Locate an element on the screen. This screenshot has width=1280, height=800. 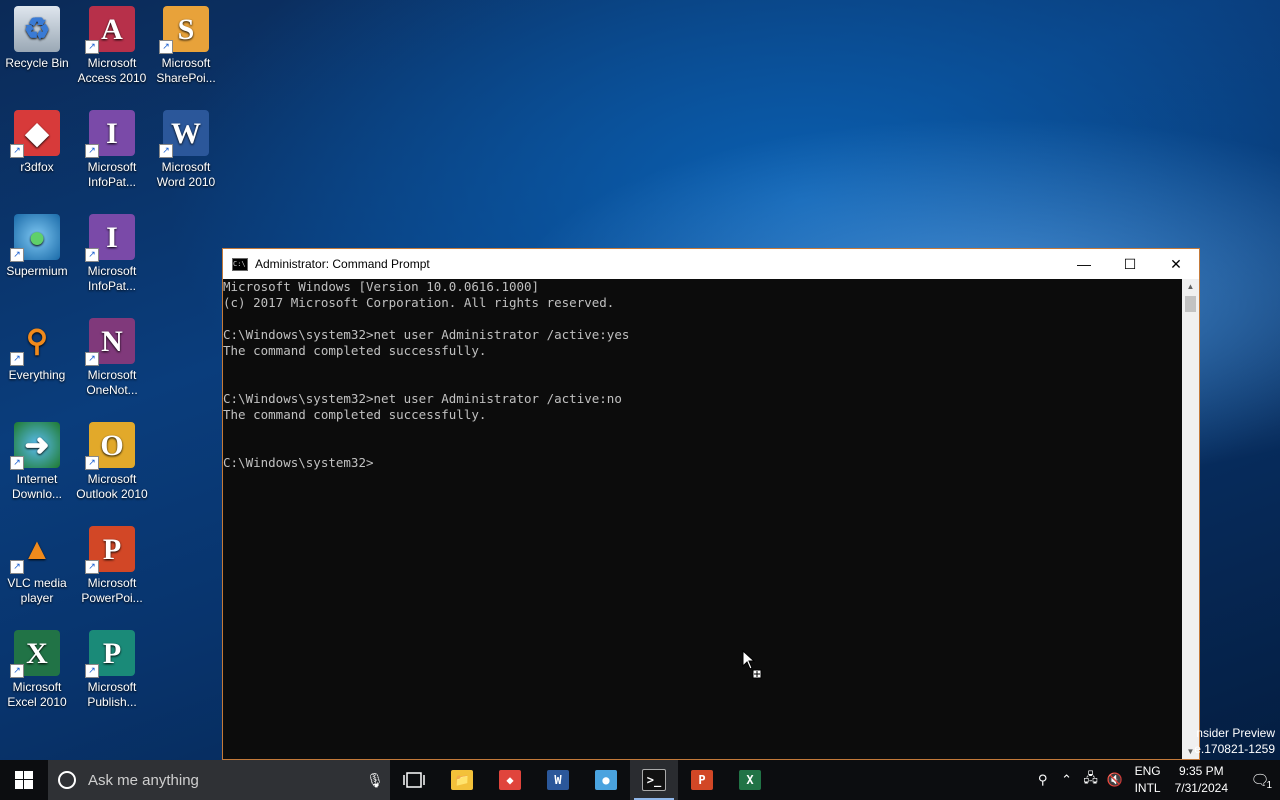
desktop-icon-label-line2: Access 2010 is located at coordinates (112, 78).